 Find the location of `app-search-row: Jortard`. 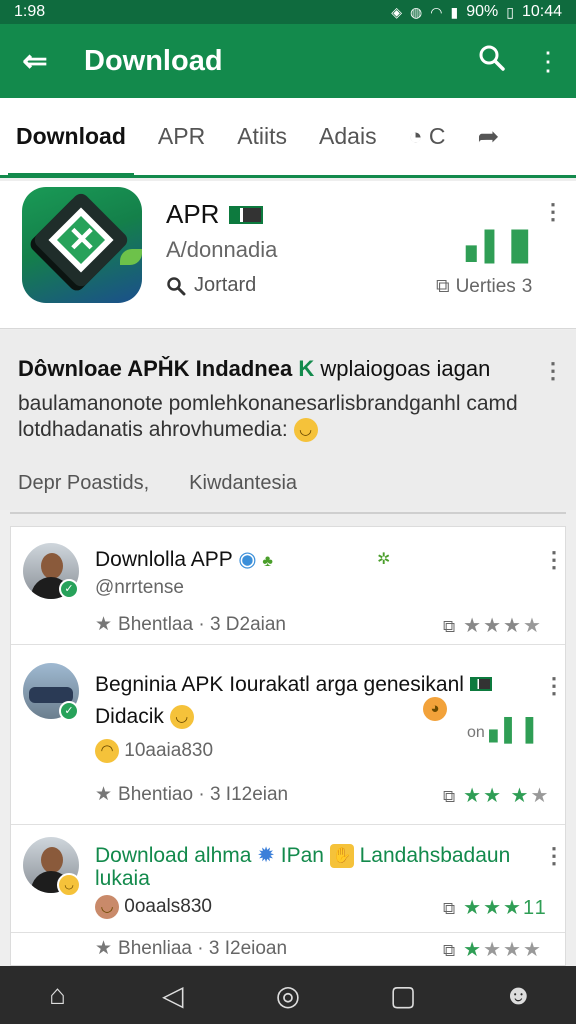

app-search-row: Jortard is located at coordinates (211, 285).